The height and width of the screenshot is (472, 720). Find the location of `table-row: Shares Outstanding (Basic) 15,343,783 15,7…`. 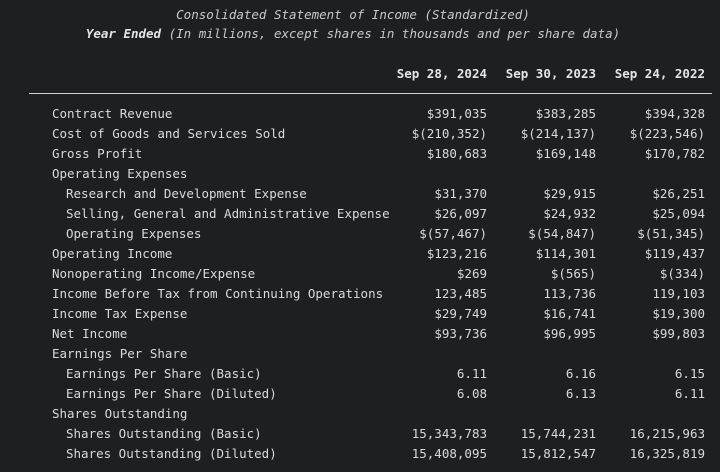

table-row: Shares Outstanding (Basic) 15,343,783 15,7… is located at coordinates (360, 434).